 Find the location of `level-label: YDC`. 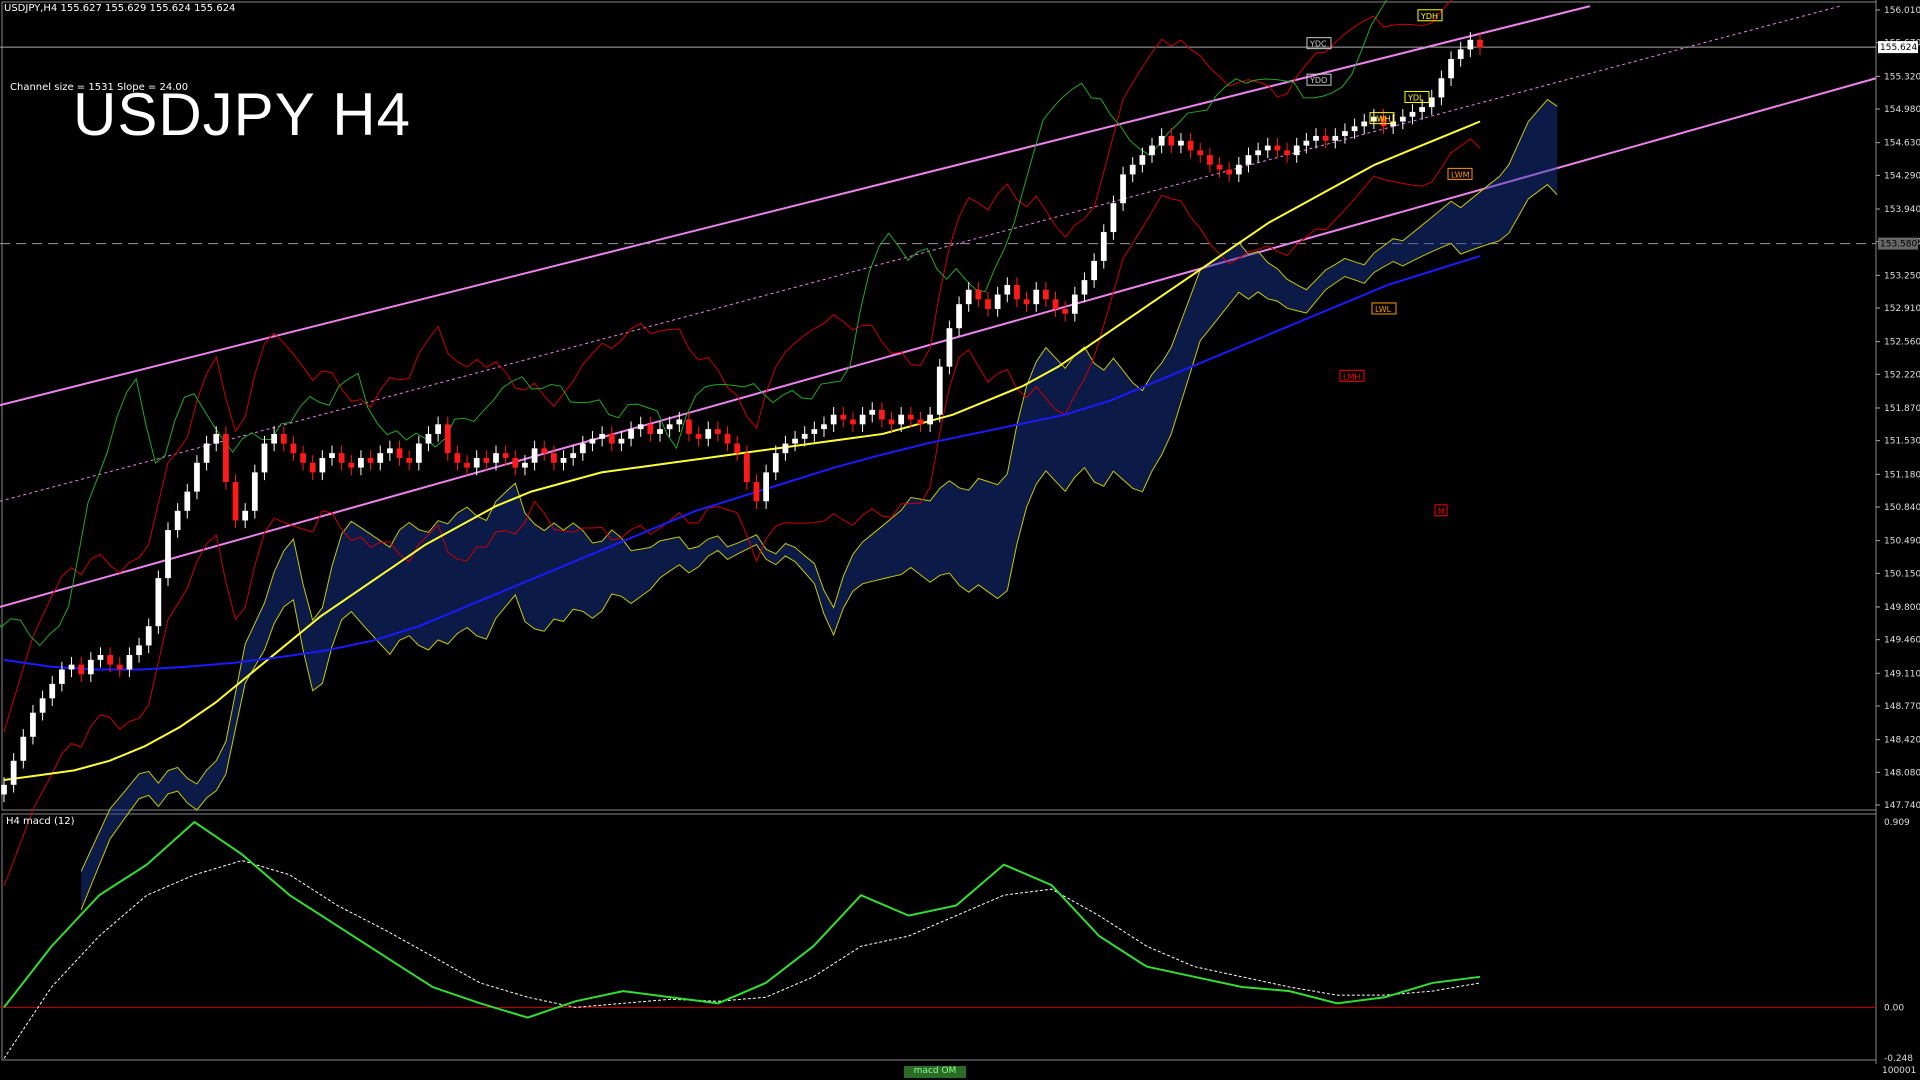

level-label: YDC is located at coordinates (1318, 44).